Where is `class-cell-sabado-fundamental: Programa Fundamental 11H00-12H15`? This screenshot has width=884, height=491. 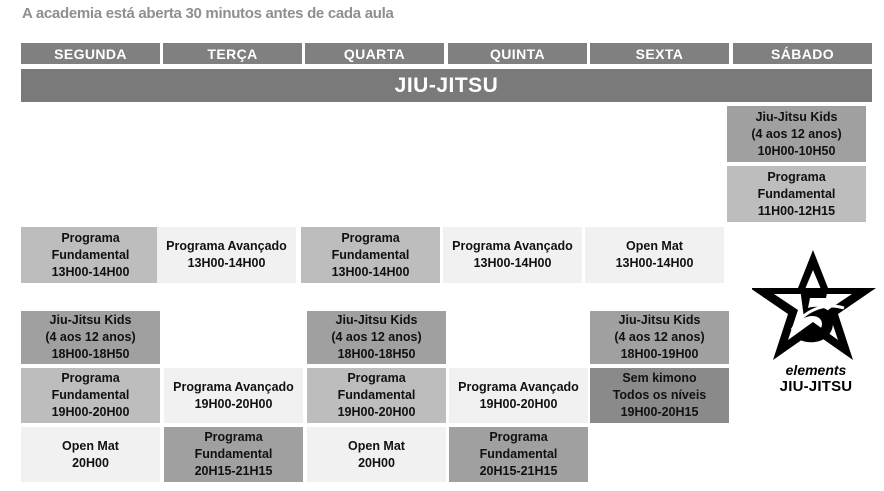 class-cell-sabado-fundamental: Programa Fundamental 11H00-12H15 is located at coordinates (796, 194).